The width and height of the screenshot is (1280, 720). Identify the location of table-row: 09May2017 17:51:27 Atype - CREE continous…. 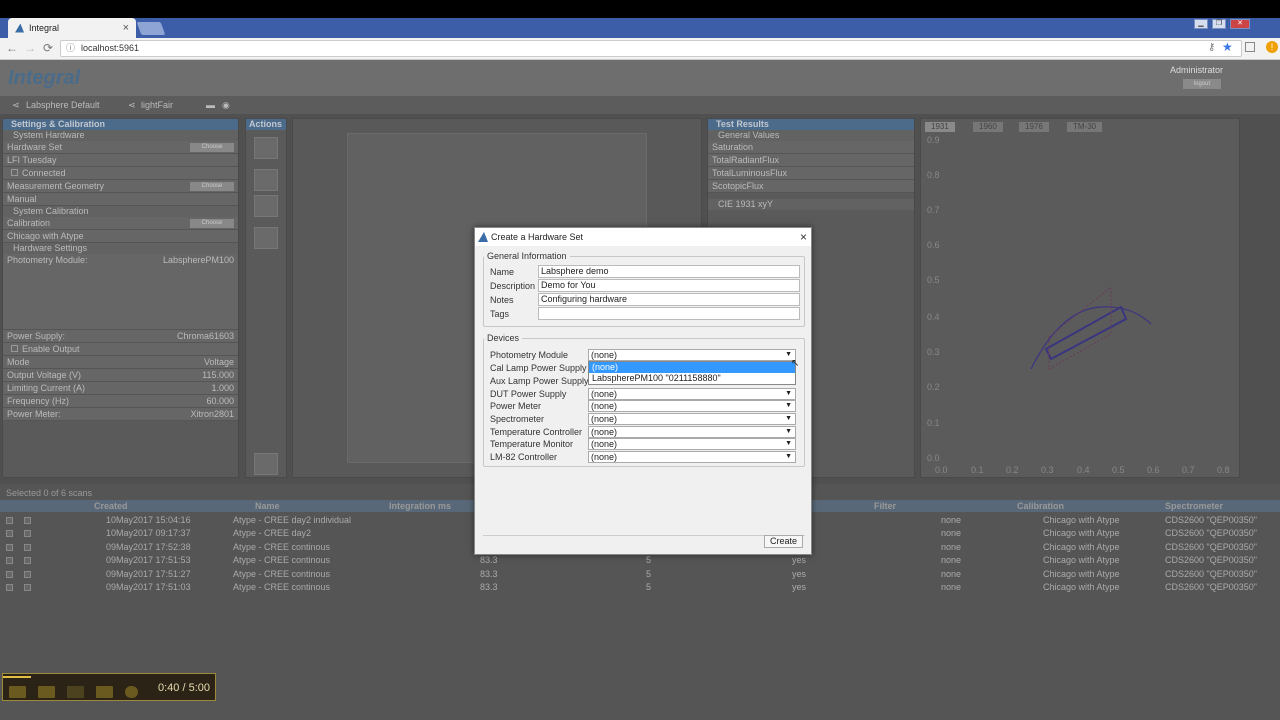
(640, 574).